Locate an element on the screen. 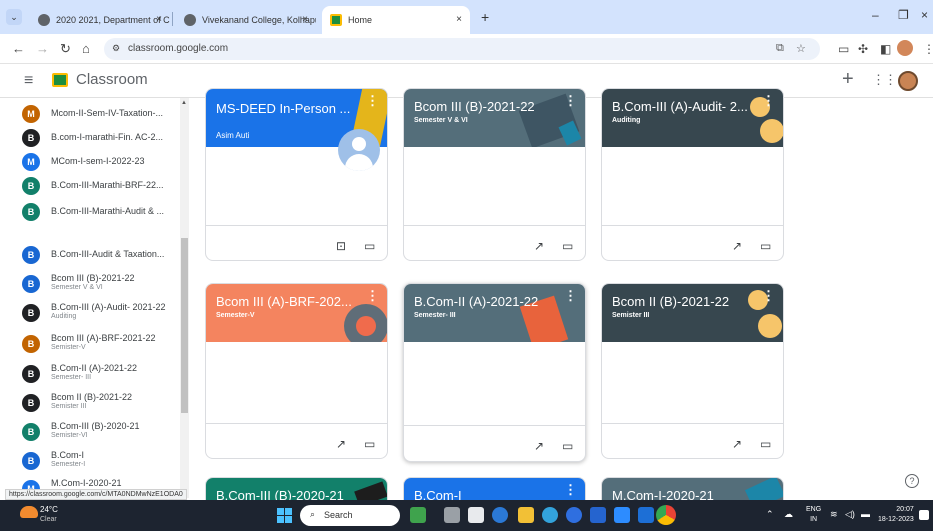 Image resolution: width=933 pixels, height=531 pixels. reload-icon: ↻ is located at coordinates (65, 49).